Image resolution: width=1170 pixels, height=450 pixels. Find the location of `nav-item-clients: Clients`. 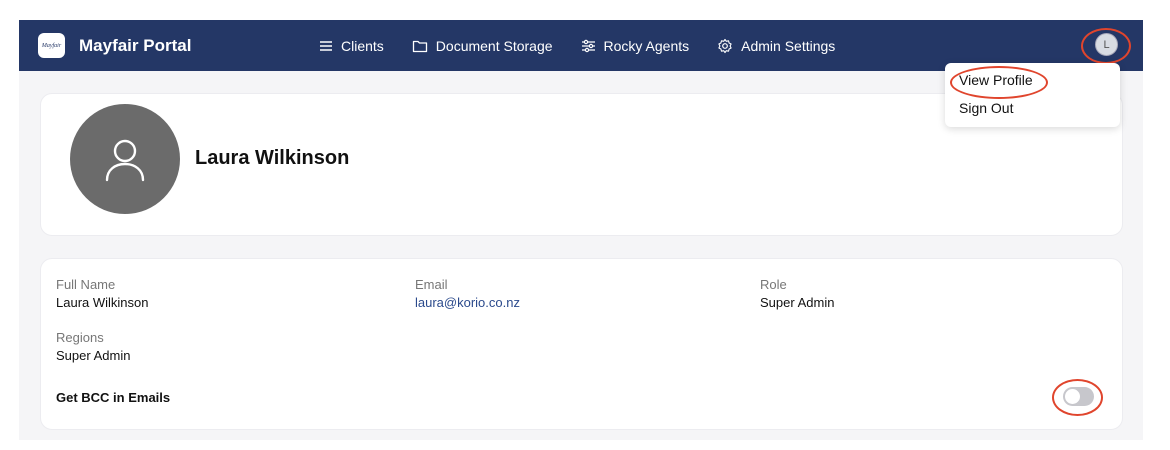

nav-item-clients: Clients is located at coordinates (351, 46).